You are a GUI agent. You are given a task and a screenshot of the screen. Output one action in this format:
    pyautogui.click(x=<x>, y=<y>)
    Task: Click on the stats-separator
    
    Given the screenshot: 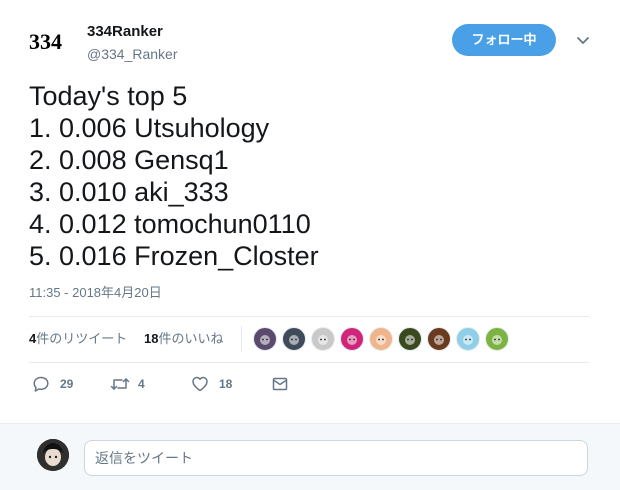 What is the action you would take?
    pyautogui.click(x=241, y=339)
    